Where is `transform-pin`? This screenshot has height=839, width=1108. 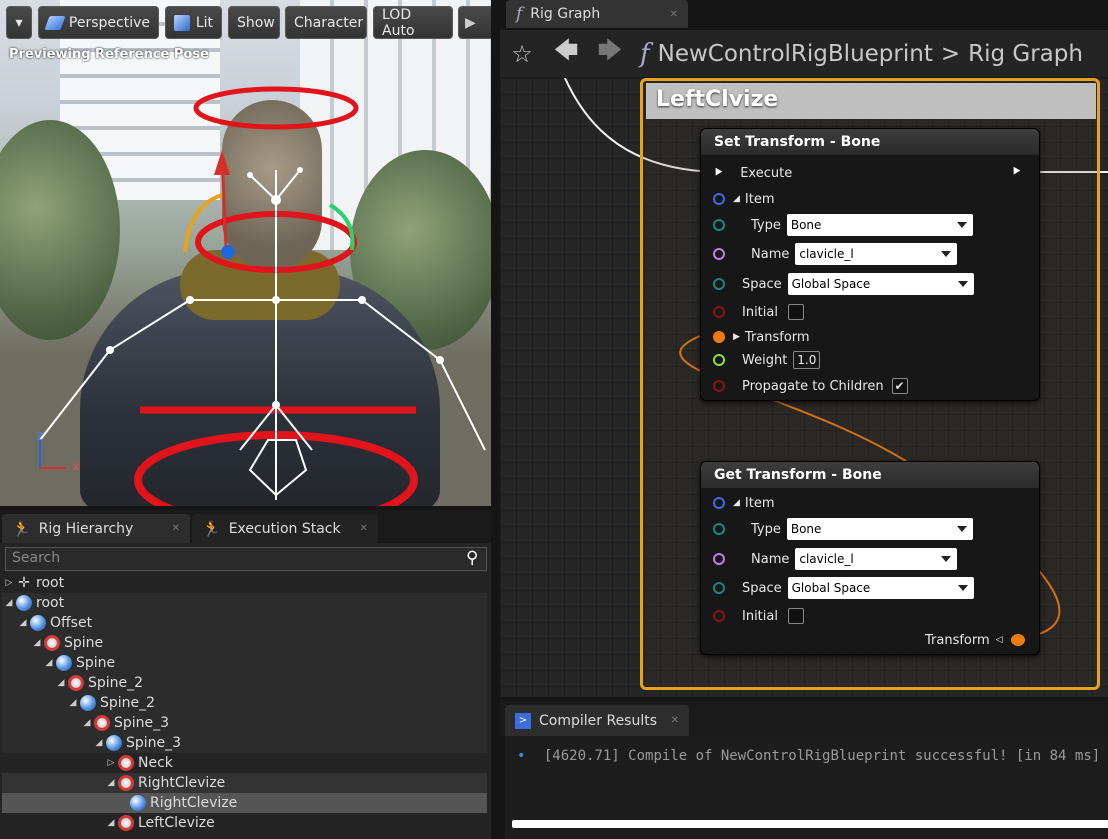
transform-pin is located at coordinates (719, 337).